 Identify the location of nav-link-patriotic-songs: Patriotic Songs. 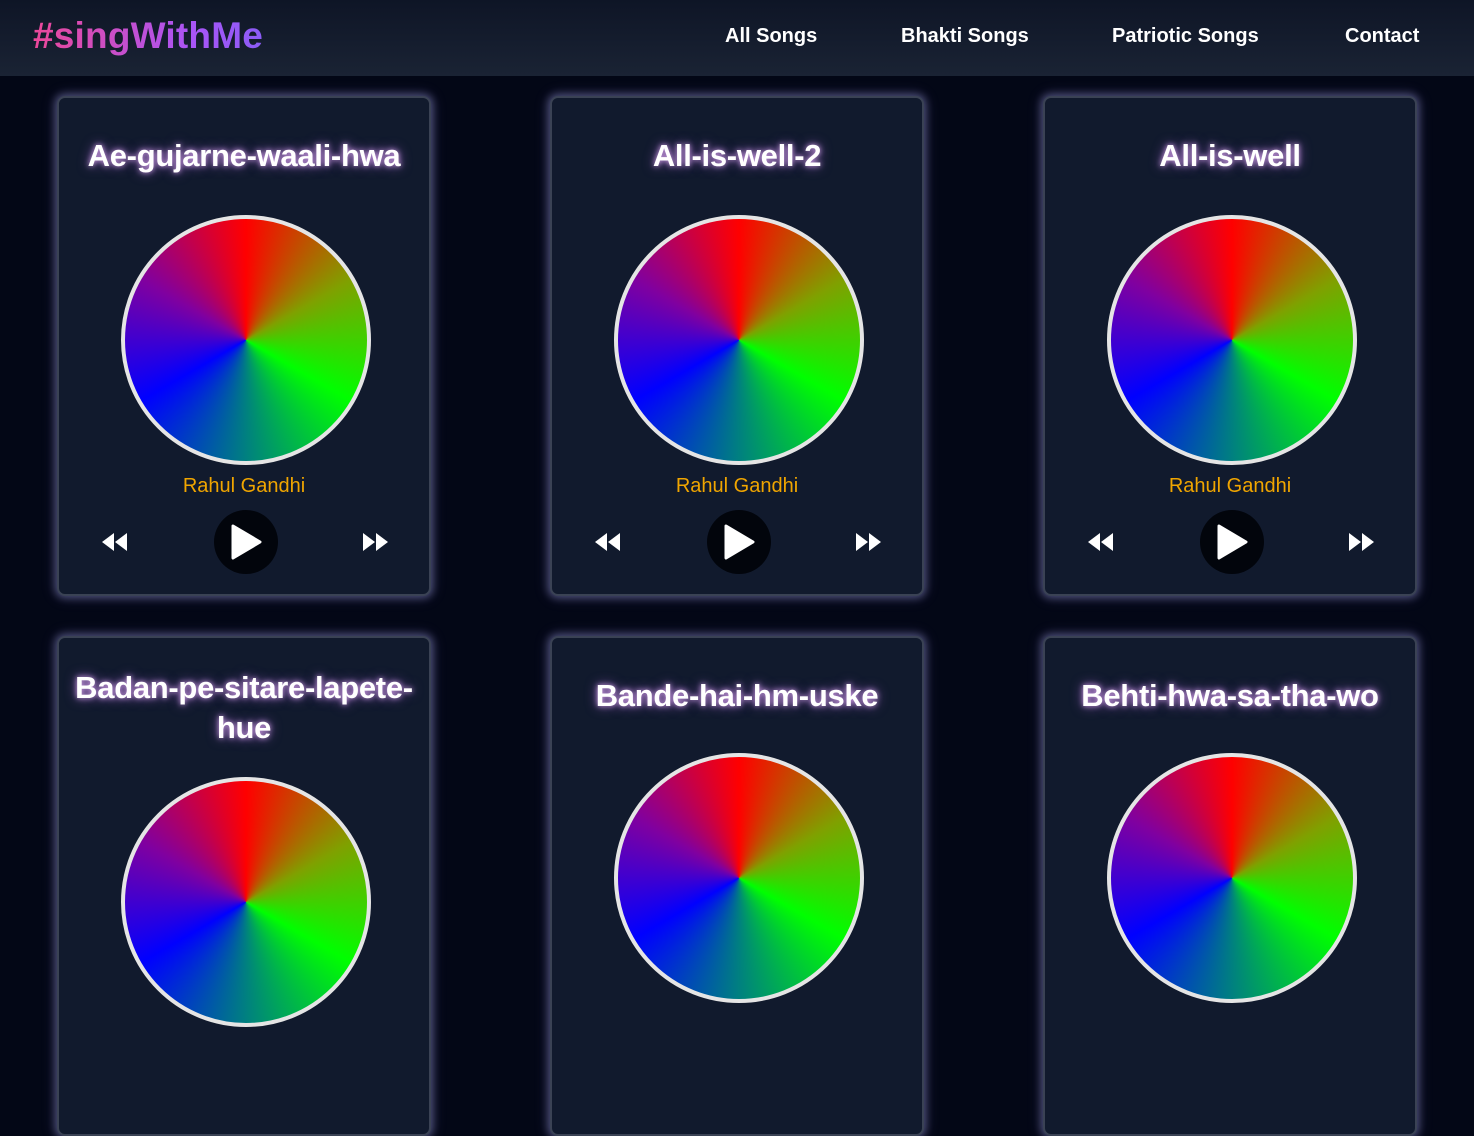
(1185, 36).